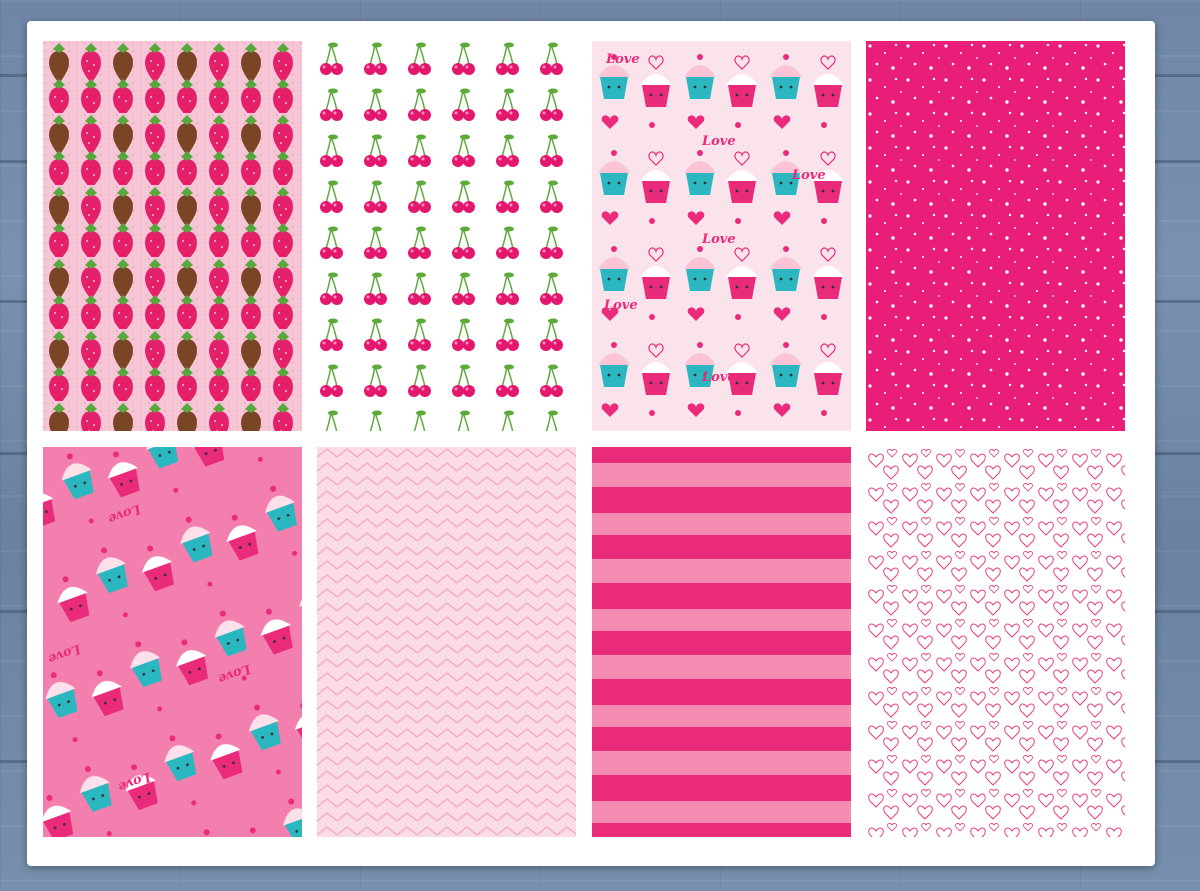 This screenshot has width=1200, height=891. What do you see at coordinates (995, 236) in the screenshot?
I see `pattern-tile-dots` at bounding box center [995, 236].